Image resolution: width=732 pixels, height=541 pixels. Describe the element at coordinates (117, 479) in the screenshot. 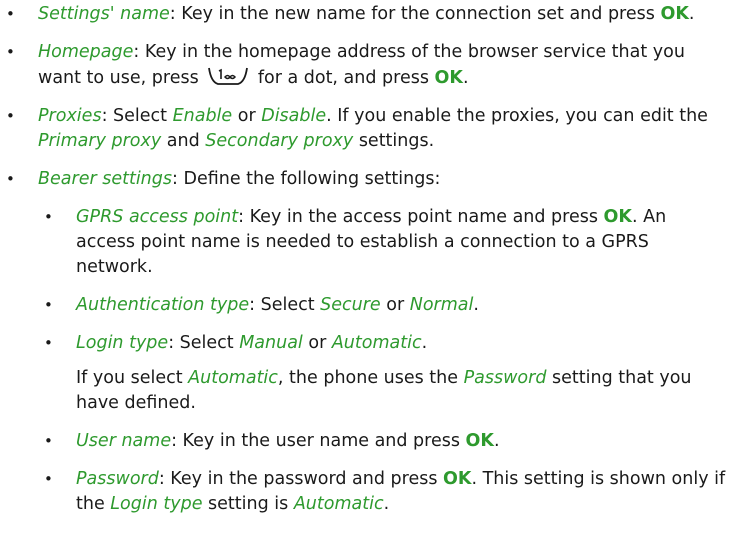

I see `term: Password` at that location.